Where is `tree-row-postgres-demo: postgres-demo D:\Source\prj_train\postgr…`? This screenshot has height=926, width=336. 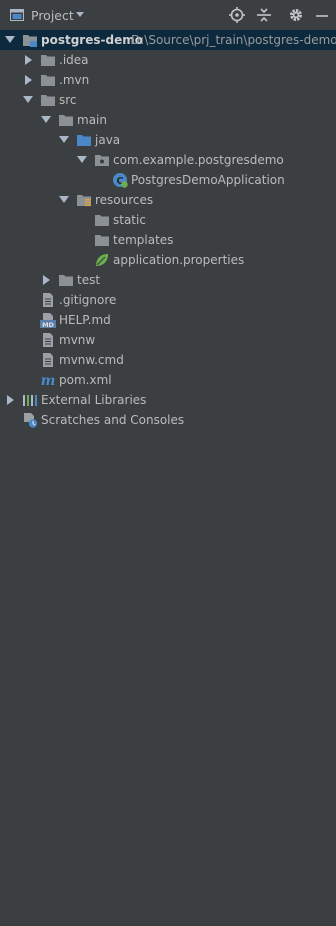 tree-row-postgres-demo: postgres-demo D:\Source\prj_train\postgr… is located at coordinates (168, 40).